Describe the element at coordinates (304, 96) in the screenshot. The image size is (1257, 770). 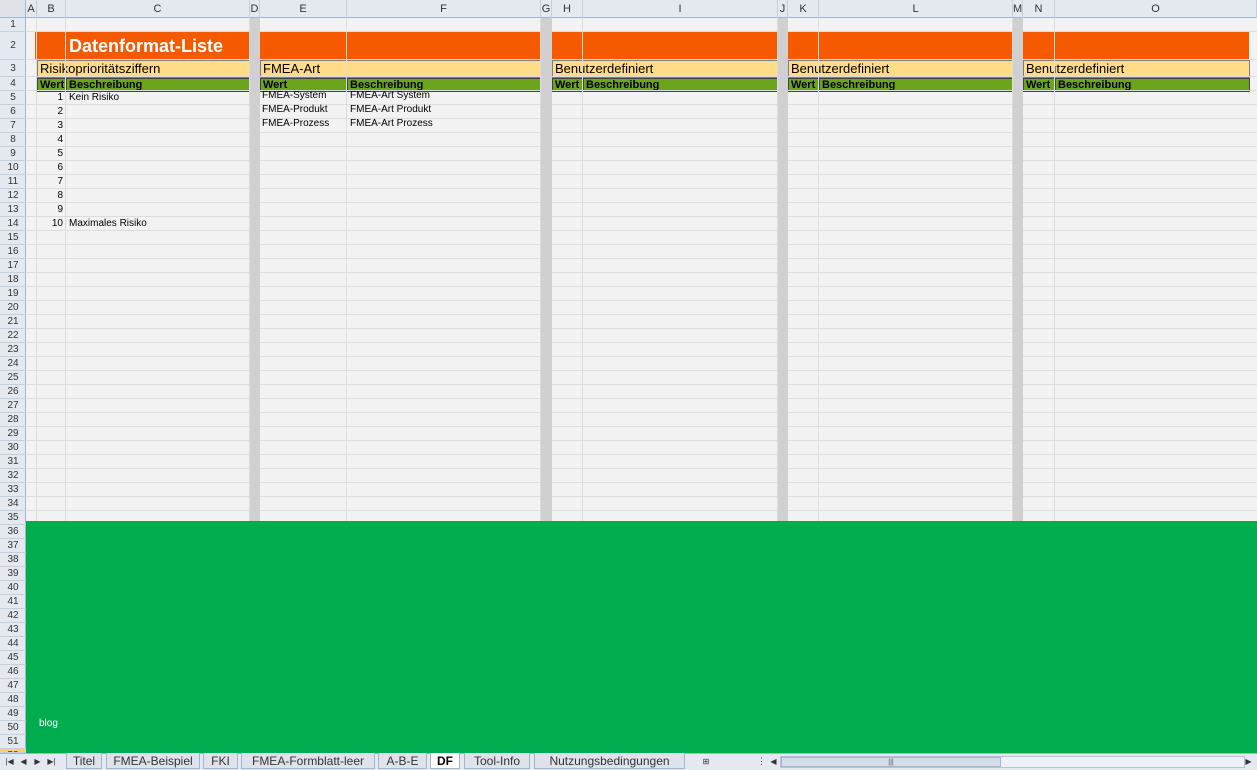
I see `fmea-value-cell: FMEA-System` at that location.